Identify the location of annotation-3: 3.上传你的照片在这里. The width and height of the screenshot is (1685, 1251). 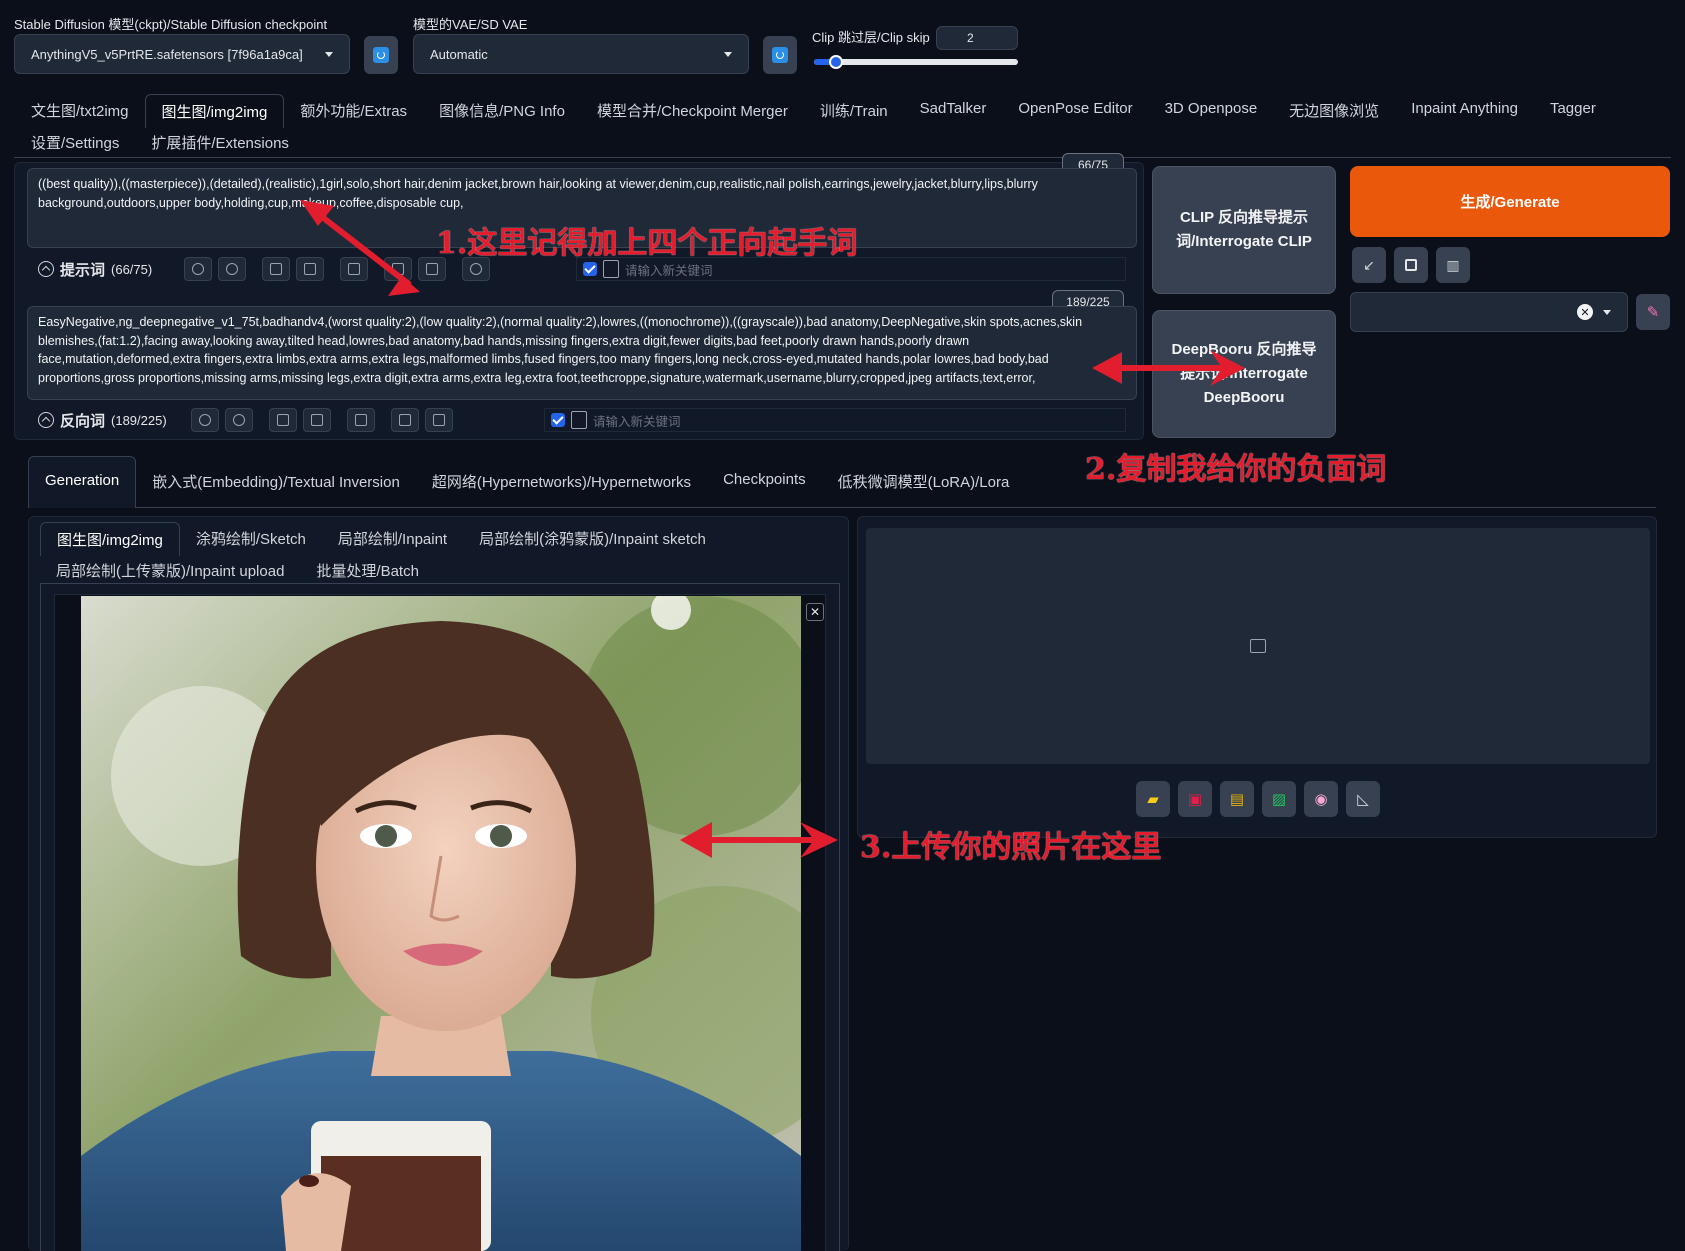
(1011, 847).